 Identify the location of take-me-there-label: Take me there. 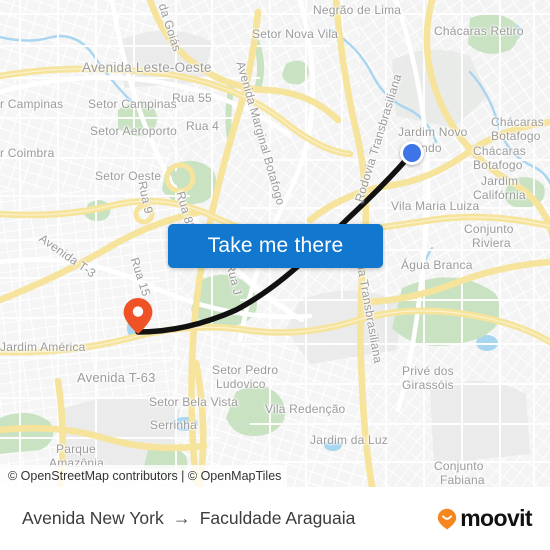
(275, 245).